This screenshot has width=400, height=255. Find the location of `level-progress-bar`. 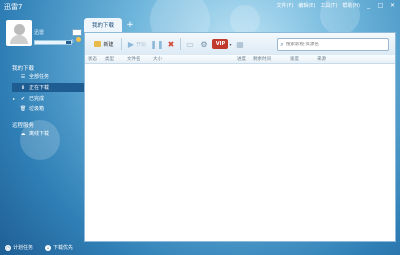

level-progress-bar is located at coordinates (53, 42).